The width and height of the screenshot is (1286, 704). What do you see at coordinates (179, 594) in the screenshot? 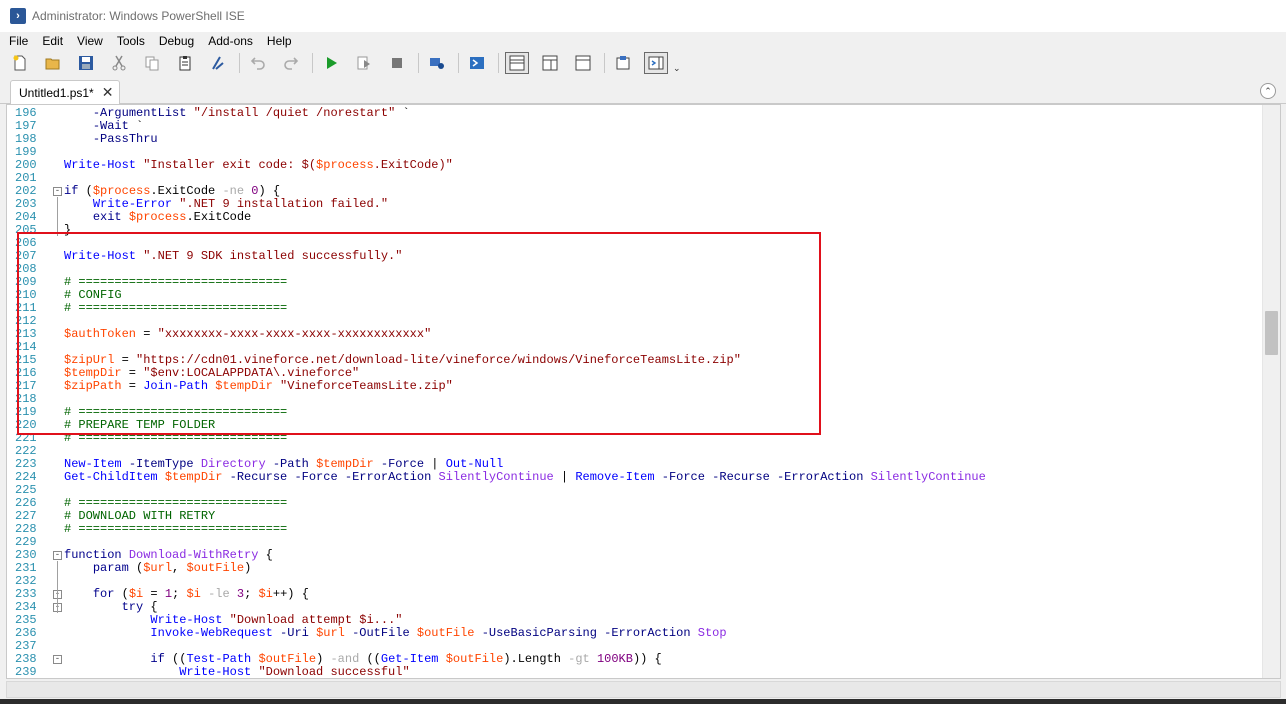
I see `code-token: ;` at bounding box center [179, 594].